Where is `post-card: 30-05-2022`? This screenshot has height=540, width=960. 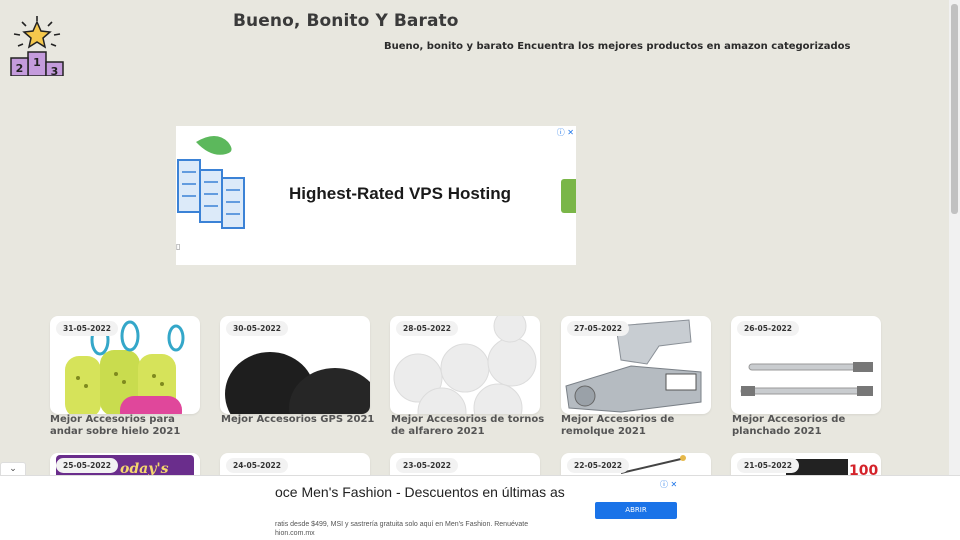
post-card: 30-05-2022 is located at coordinates (295, 365).